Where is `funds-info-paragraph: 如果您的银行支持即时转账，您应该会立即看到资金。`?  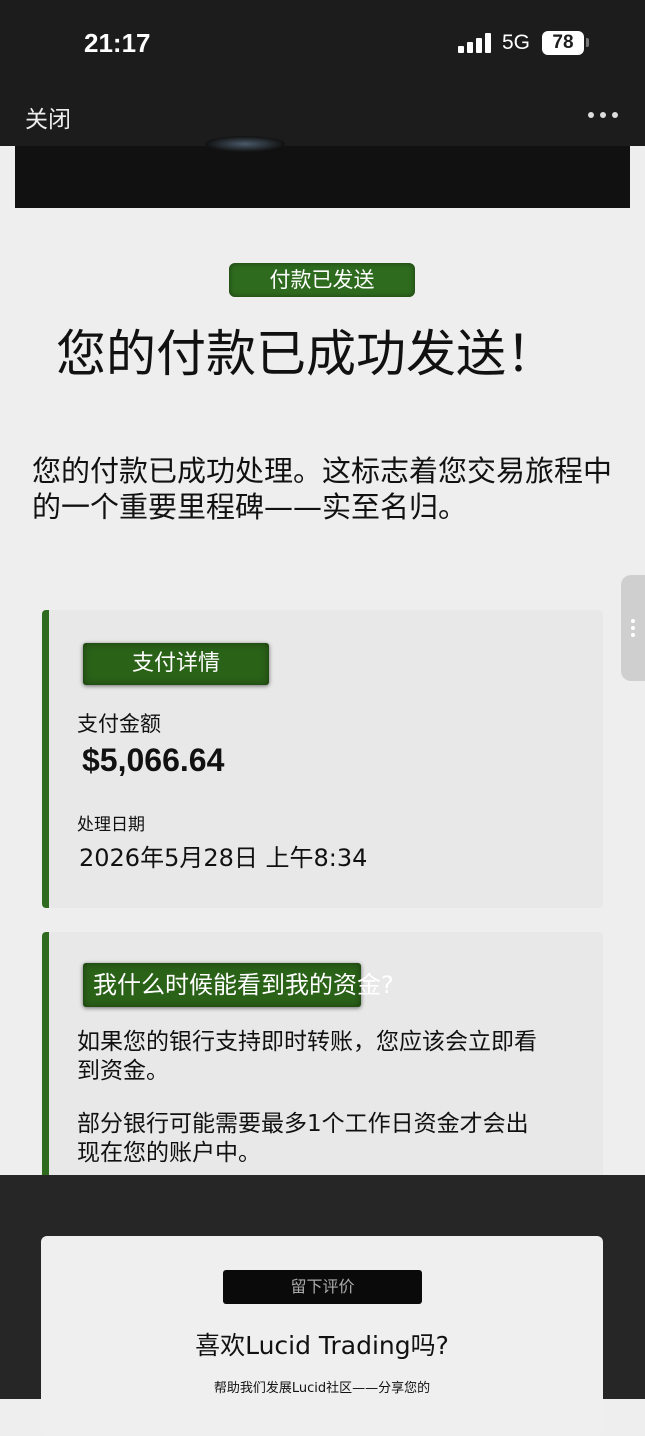
funds-info-paragraph: 如果您的银行支持即时转账，您应该会立即看到资金。 is located at coordinates (307, 1056).